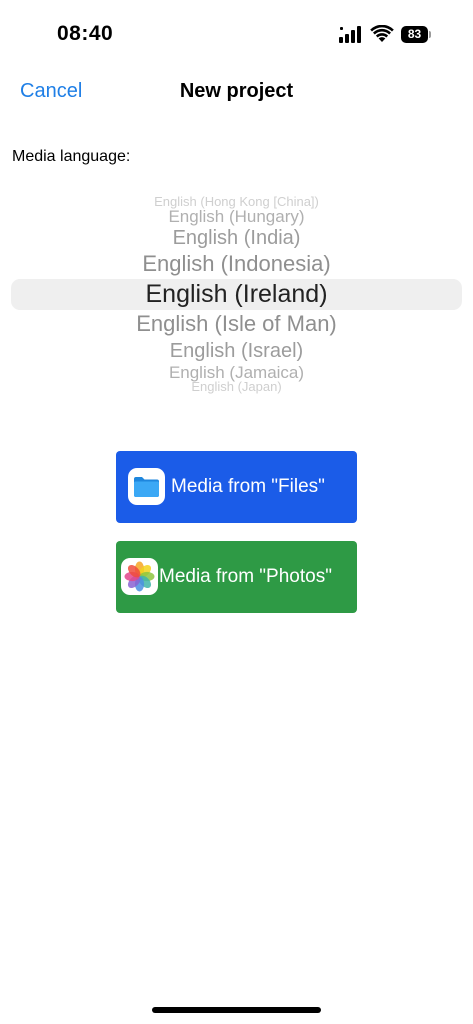 This screenshot has width=473, height=1024. I want to click on status-bar: 08:40 83, so click(236, 30).